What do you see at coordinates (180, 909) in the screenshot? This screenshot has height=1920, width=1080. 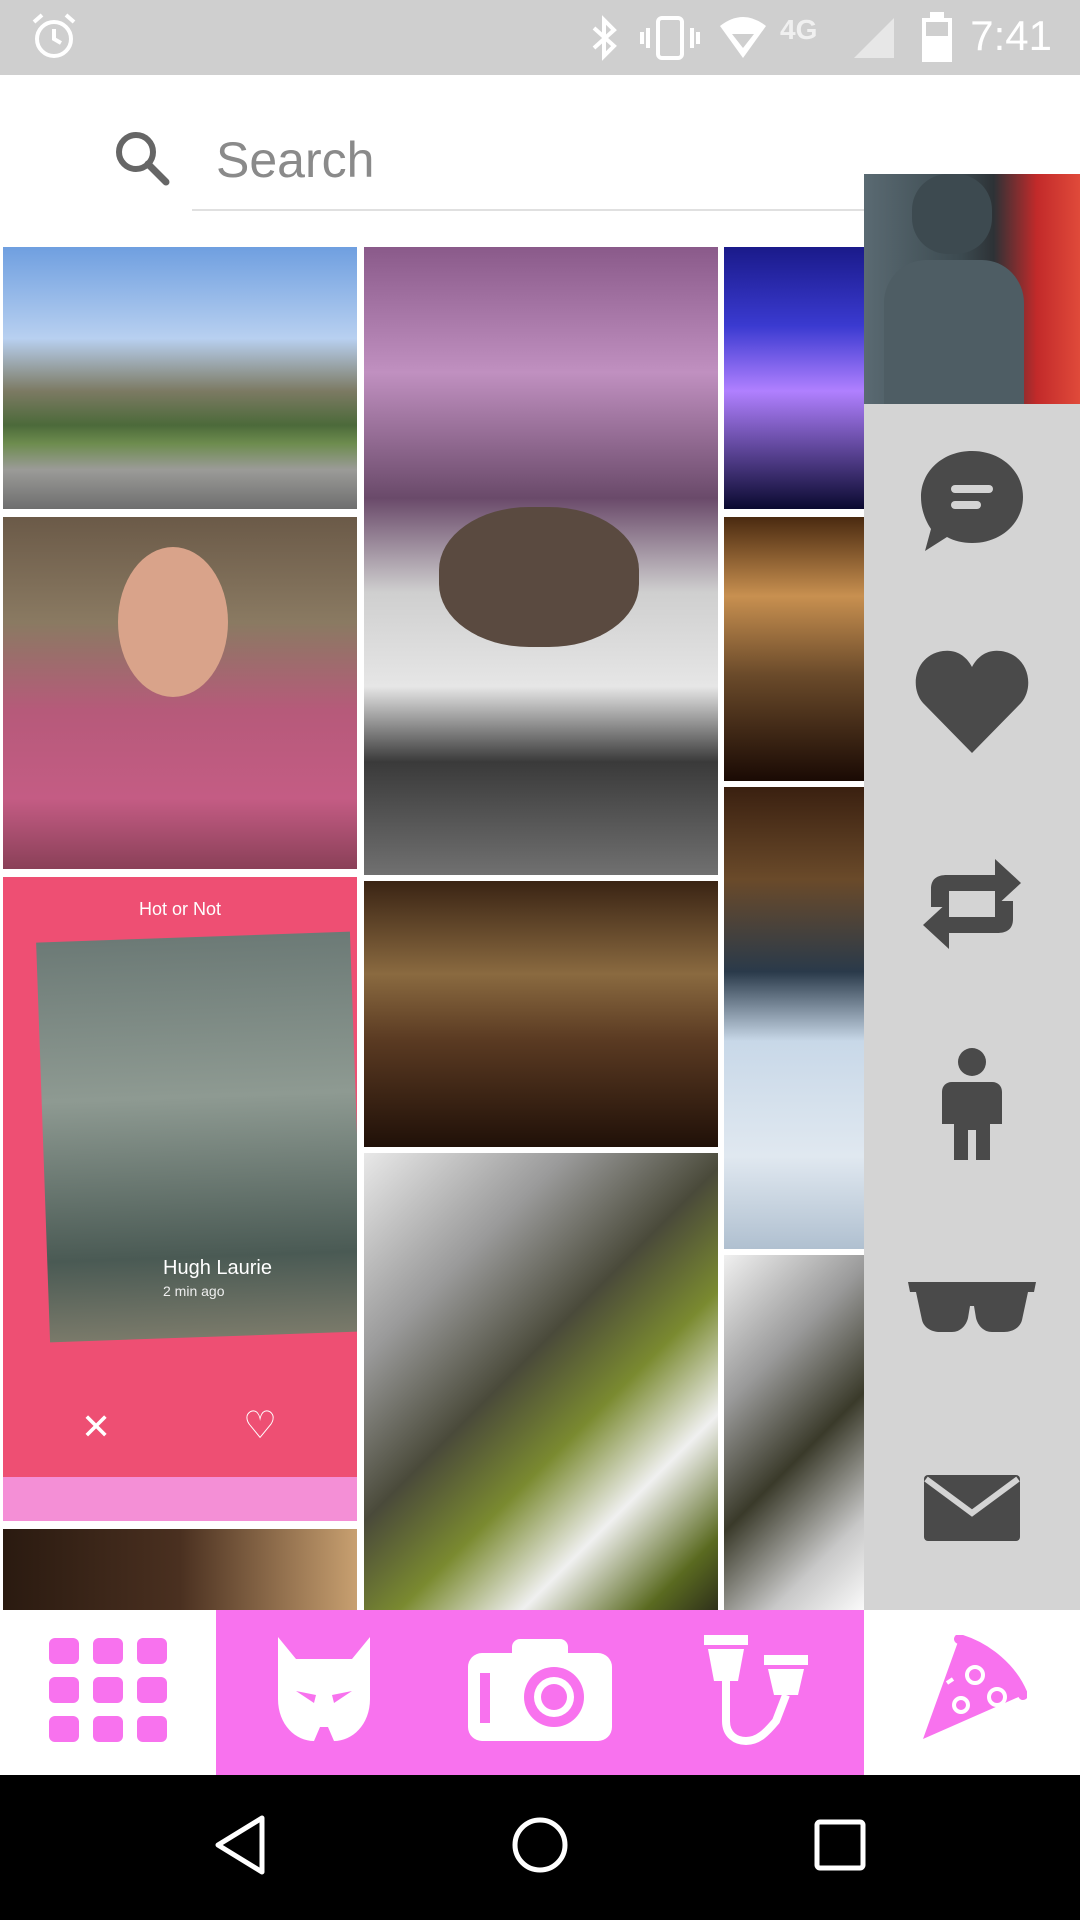 I see `app-header: Hot or Not` at bounding box center [180, 909].